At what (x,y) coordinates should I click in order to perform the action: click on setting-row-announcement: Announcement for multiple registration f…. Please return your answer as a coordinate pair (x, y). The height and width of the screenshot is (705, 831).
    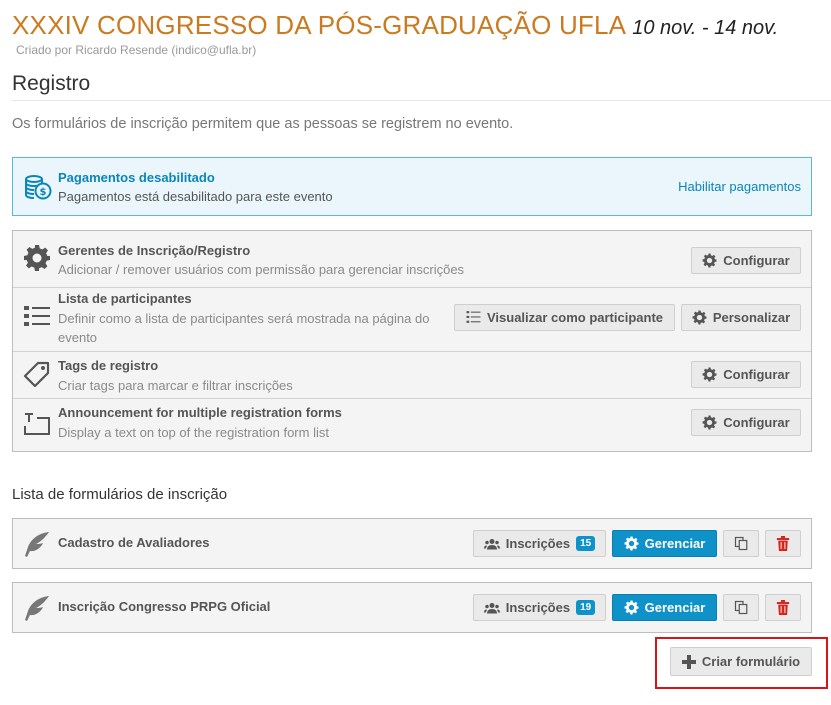
    Looking at the image, I should click on (412, 424).